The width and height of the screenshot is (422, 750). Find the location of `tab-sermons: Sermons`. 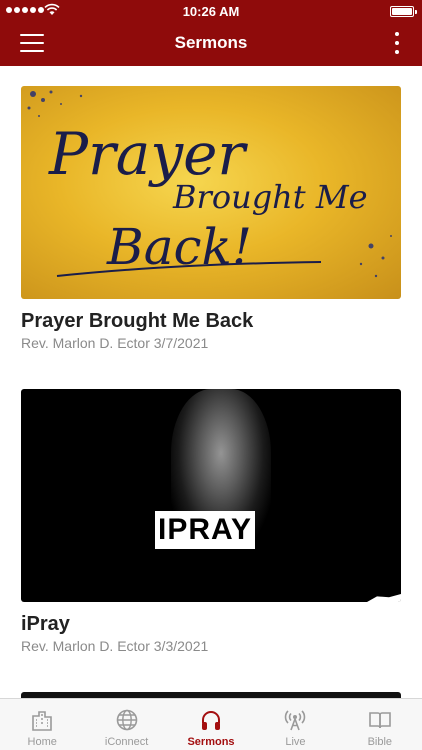

tab-sermons: Sermons is located at coordinates (211, 724).